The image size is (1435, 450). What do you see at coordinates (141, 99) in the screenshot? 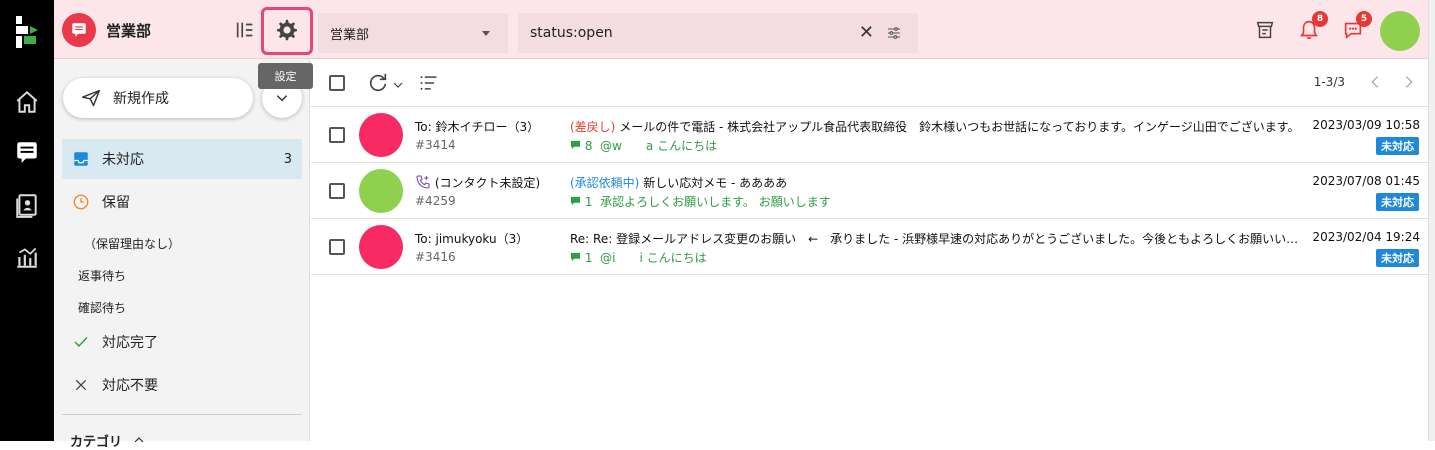
I see `compose-label: 新規作成` at bounding box center [141, 99].